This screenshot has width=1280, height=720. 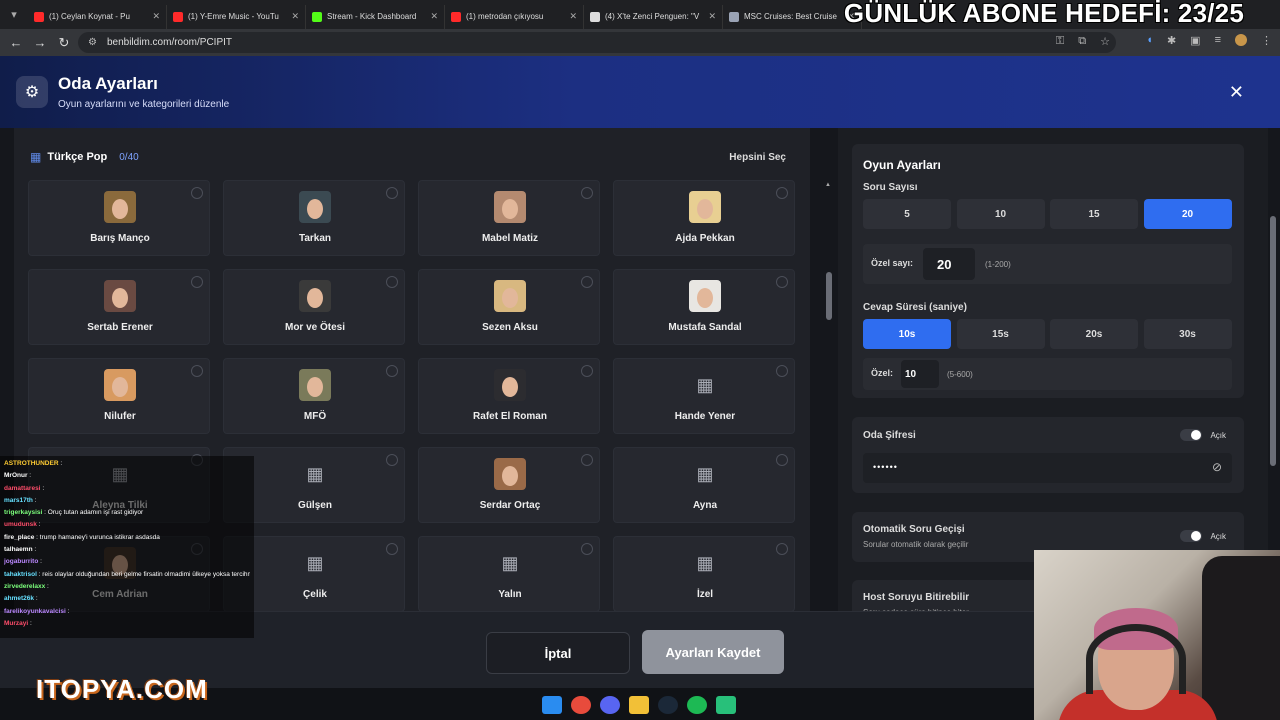 I want to click on chat-message: jogaburrito :, so click(x=127, y=562).